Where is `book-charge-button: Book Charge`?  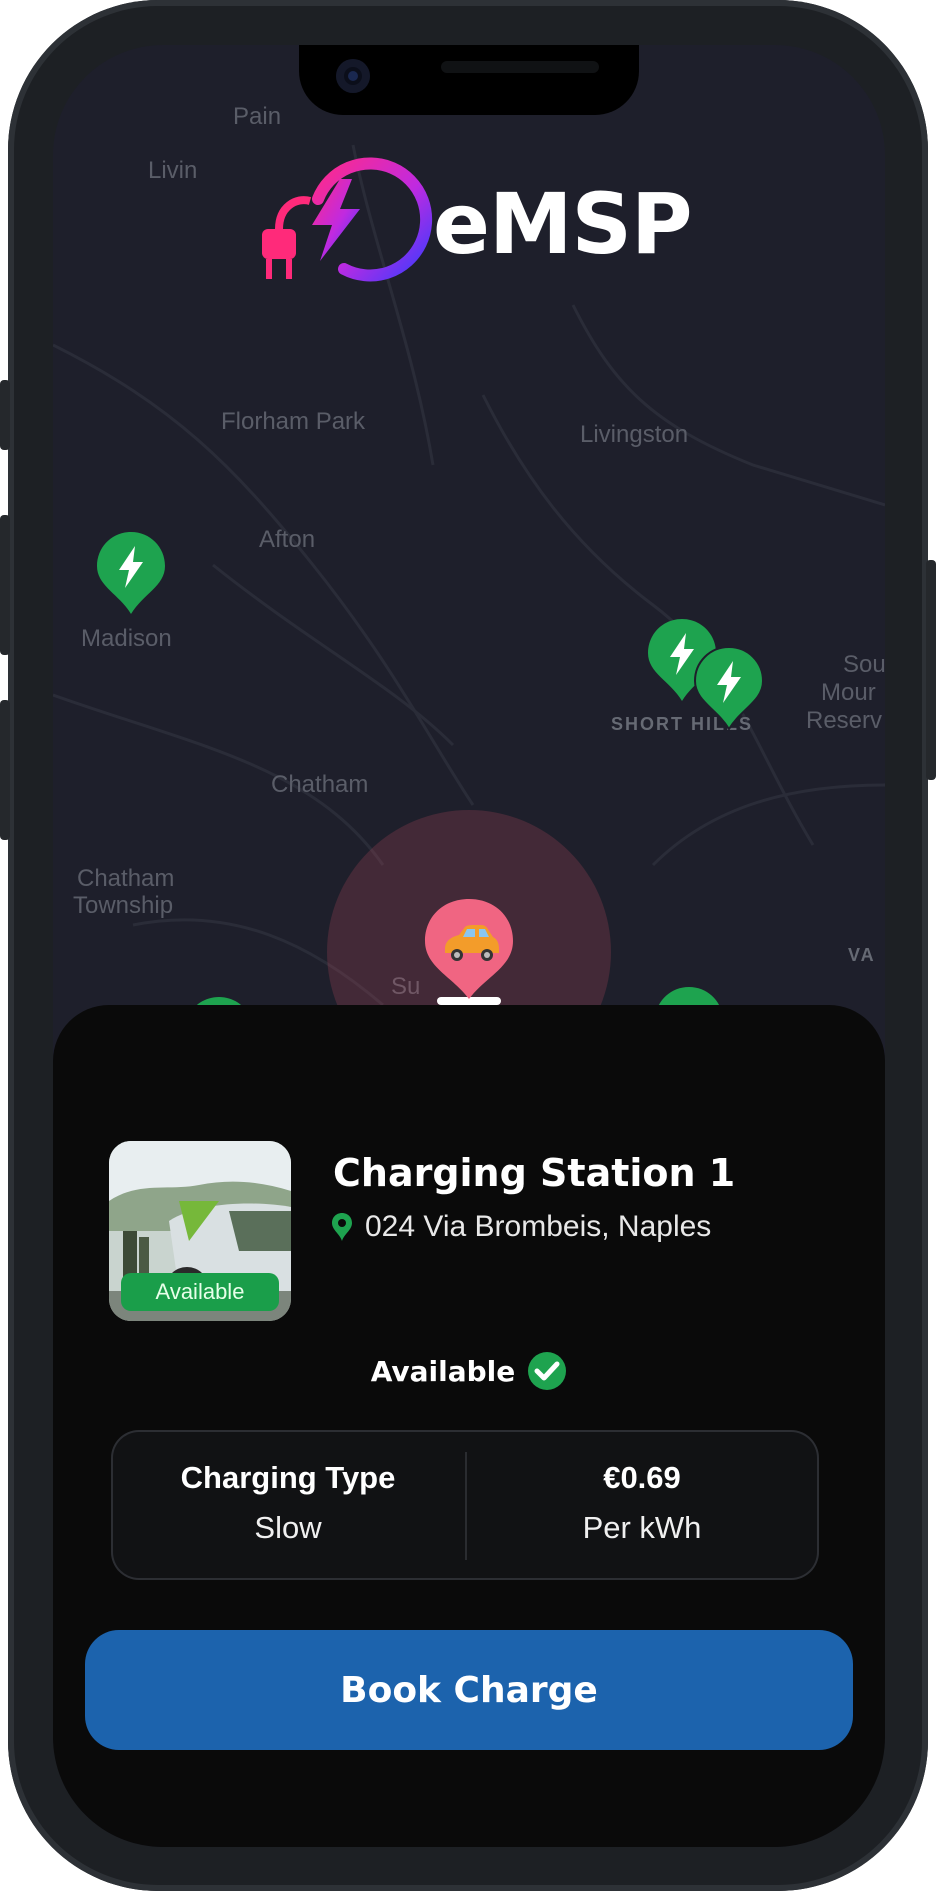
book-charge-button: Book Charge is located at coordinates (469, 1690).